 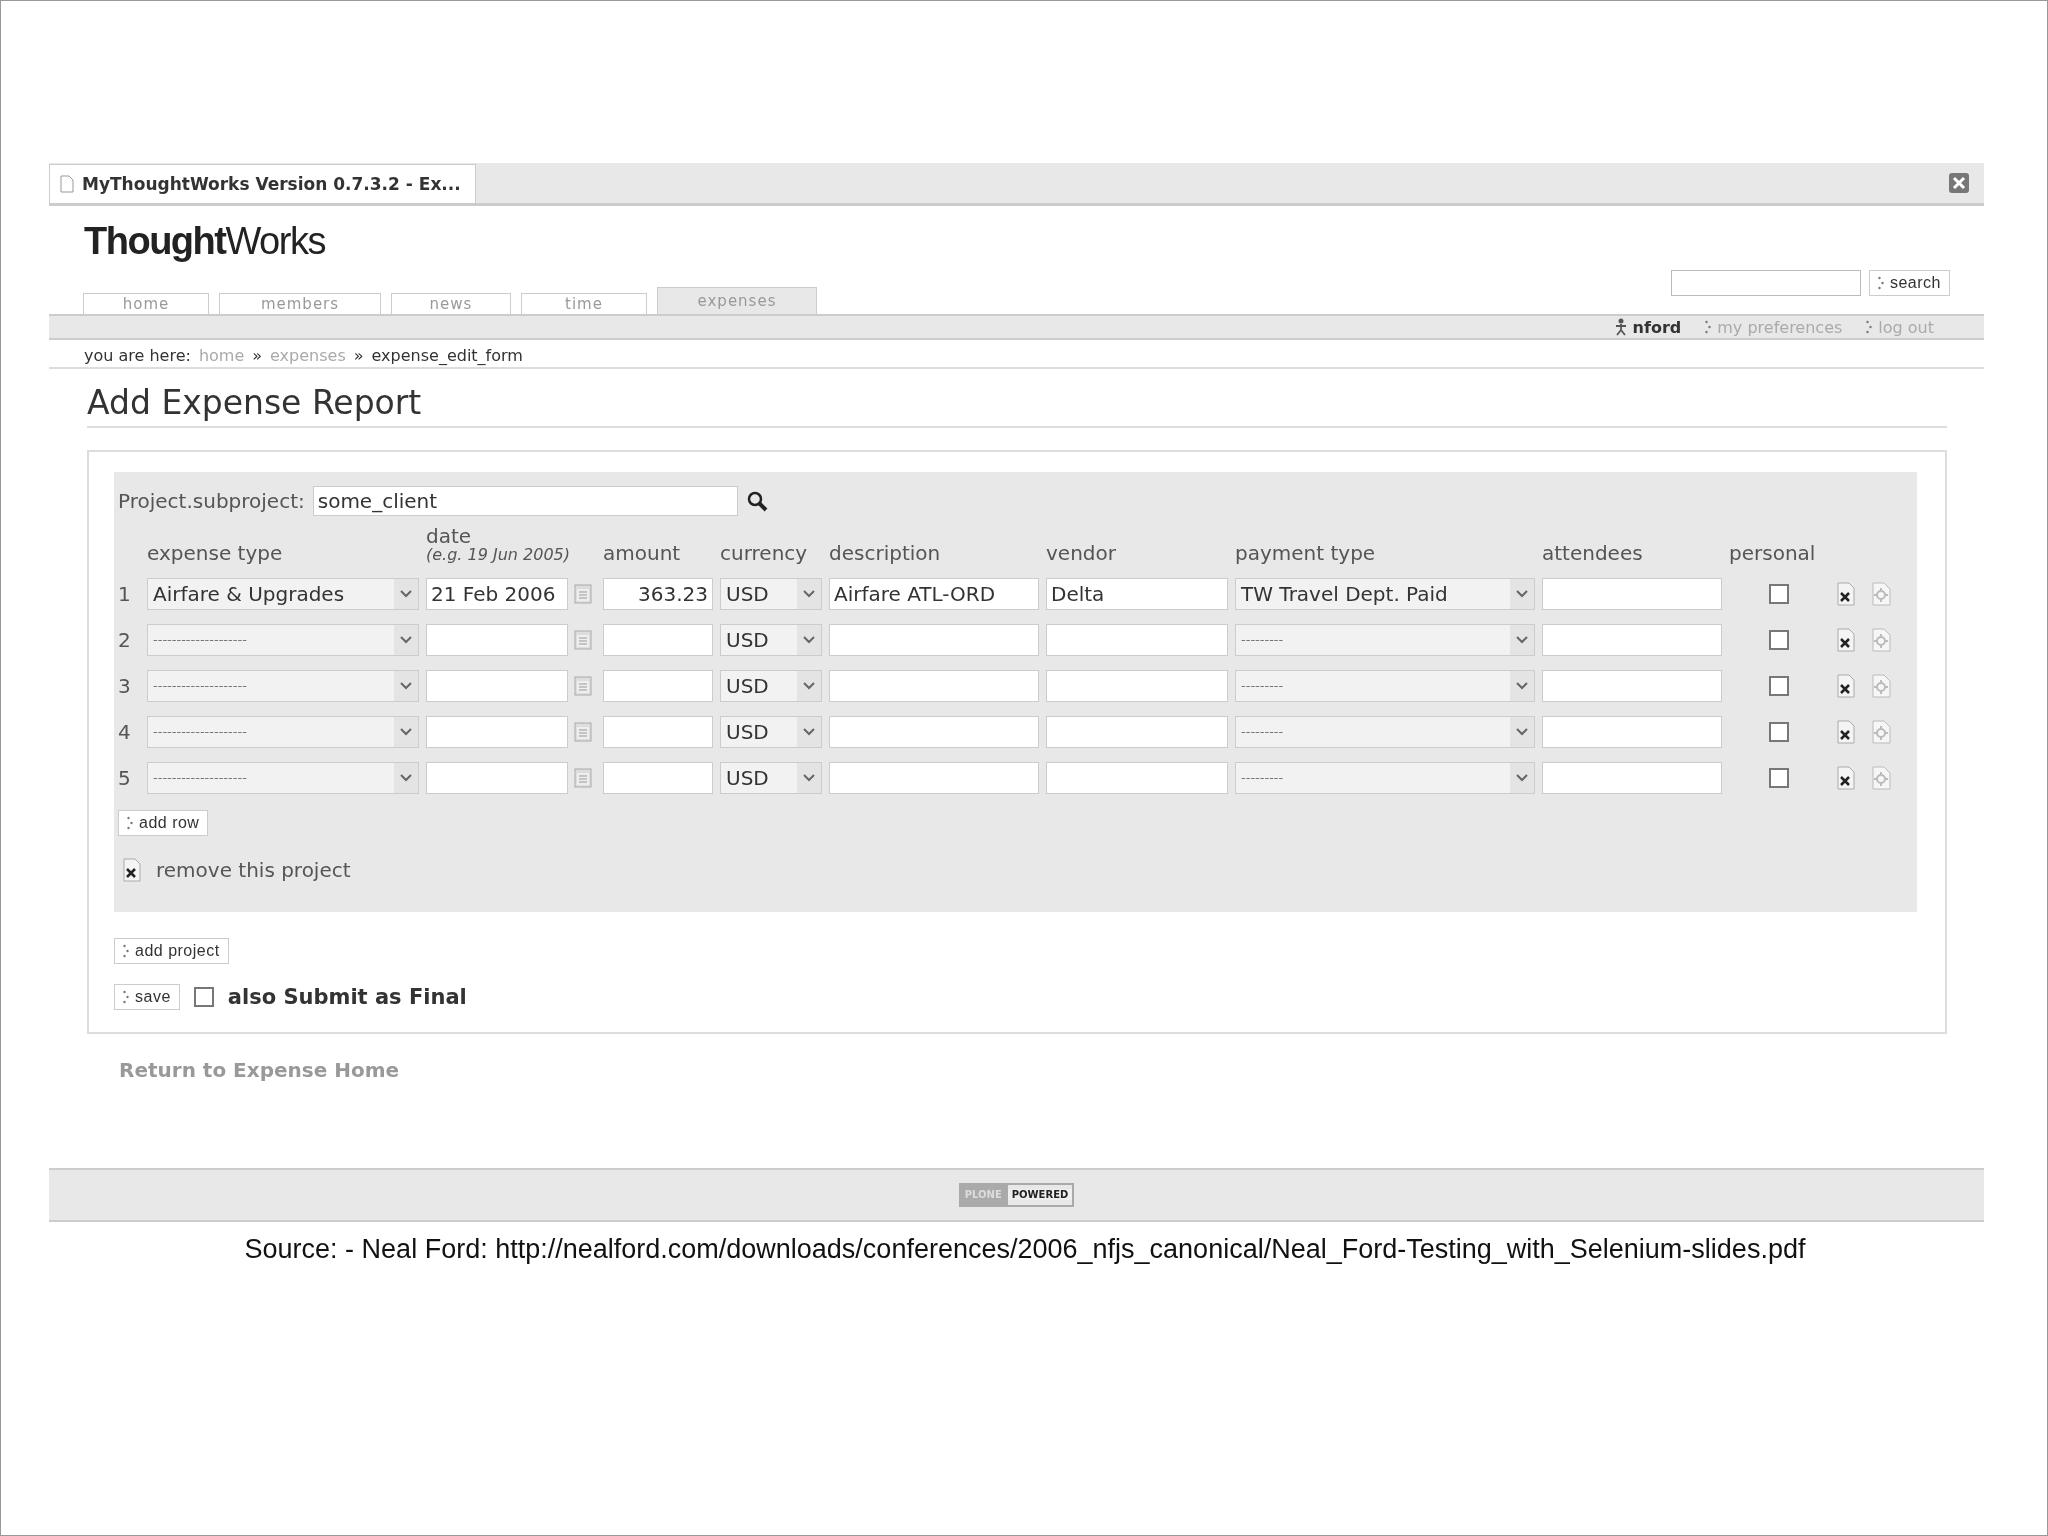 I want to click on close-icon, so click(x=1959, y=183).